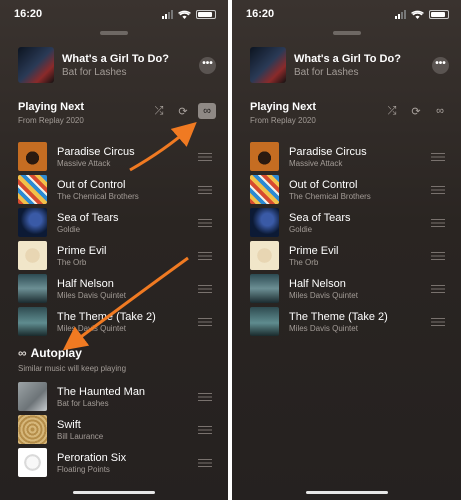  Describe the element at coordinates (69, 425) in the screenshot. I see `track-title: Swift` at that location.